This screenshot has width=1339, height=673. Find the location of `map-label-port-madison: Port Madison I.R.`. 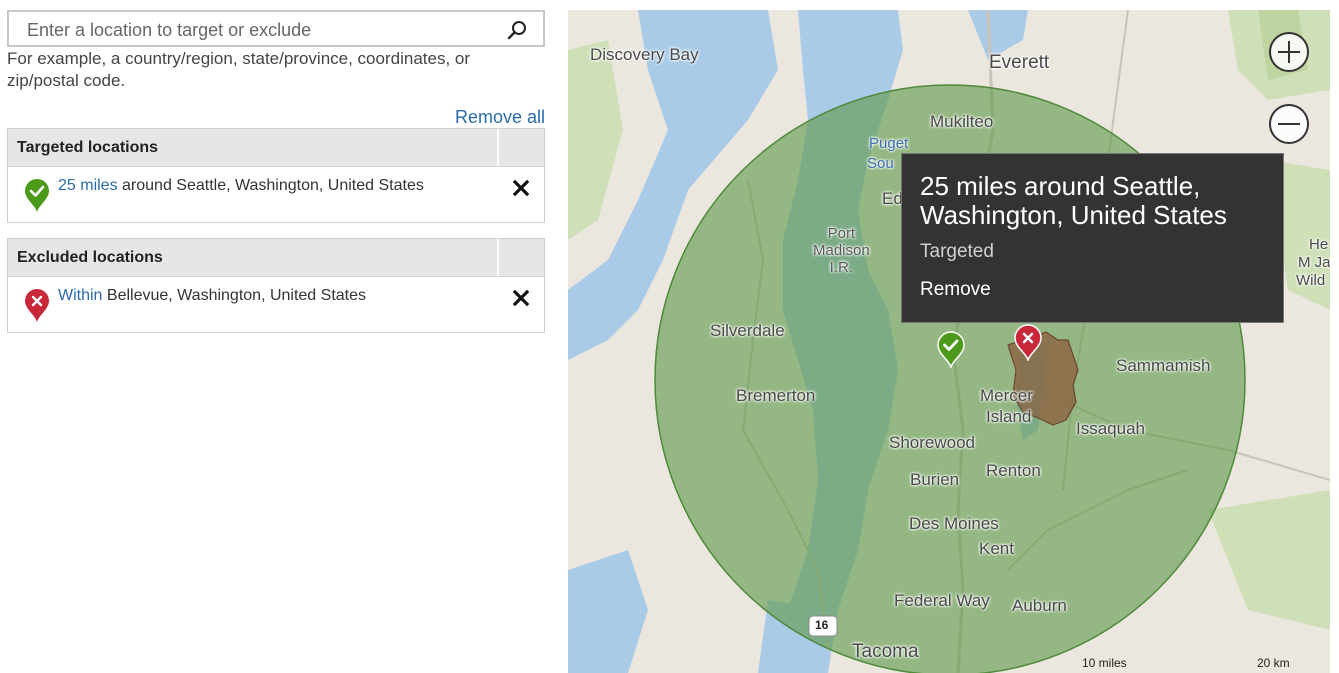

map-label-port-madison: Port Madison I.R. is located at coordinates (841, 250).